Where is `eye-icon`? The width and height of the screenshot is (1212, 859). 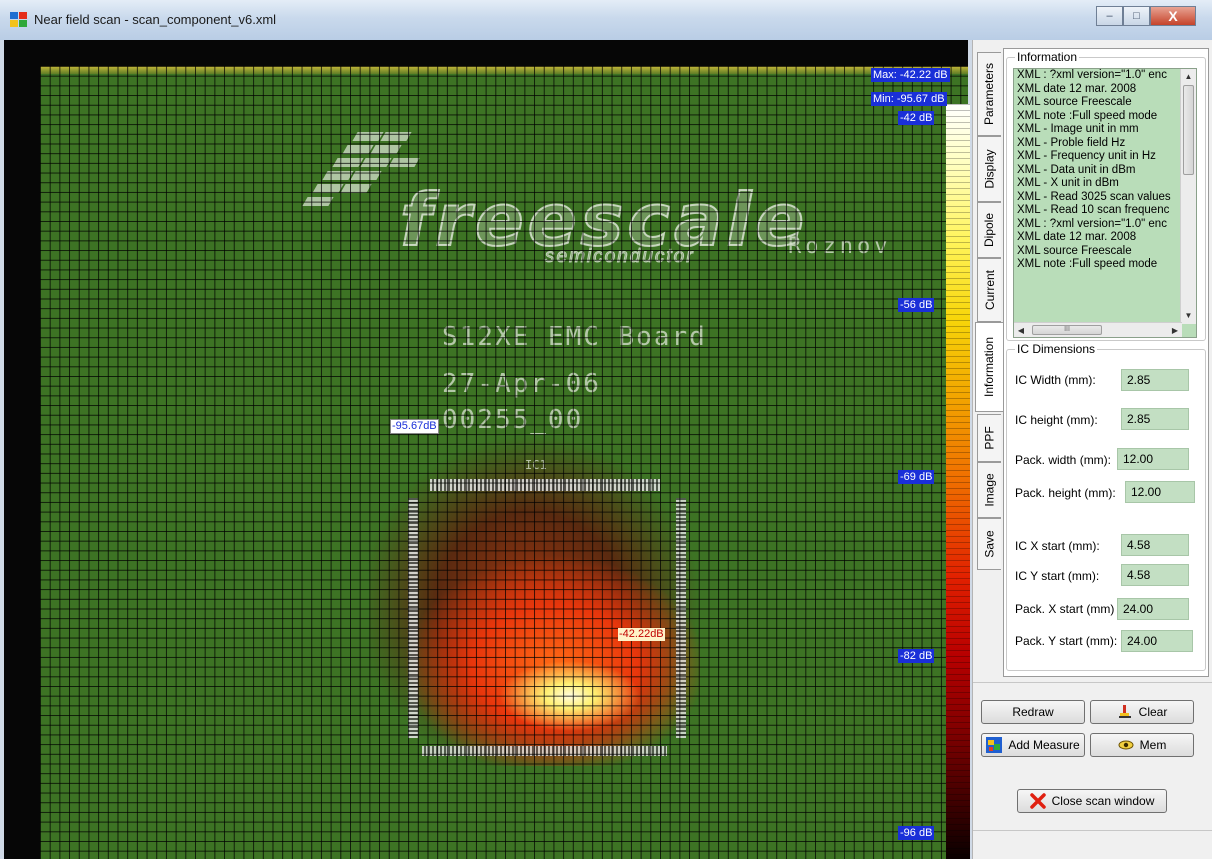
eye-icon is located at coordinates (1126, 745).